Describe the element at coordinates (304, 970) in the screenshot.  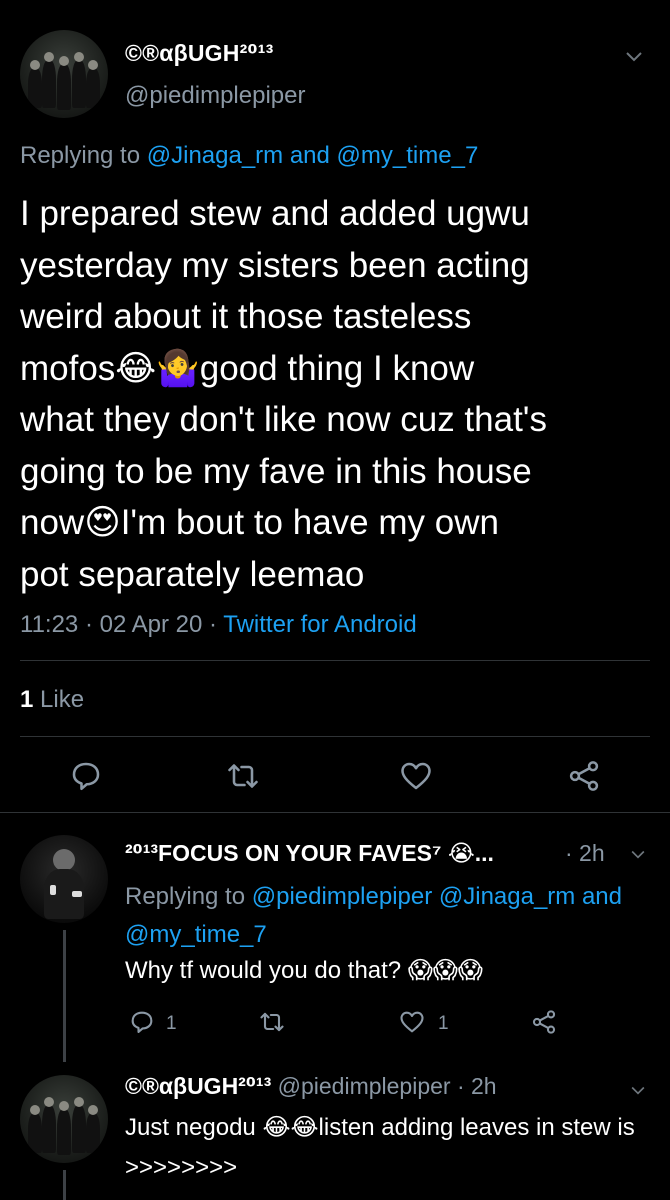
I see `tweet-text: Why tf would you do that? 😱😱😱` at that location.